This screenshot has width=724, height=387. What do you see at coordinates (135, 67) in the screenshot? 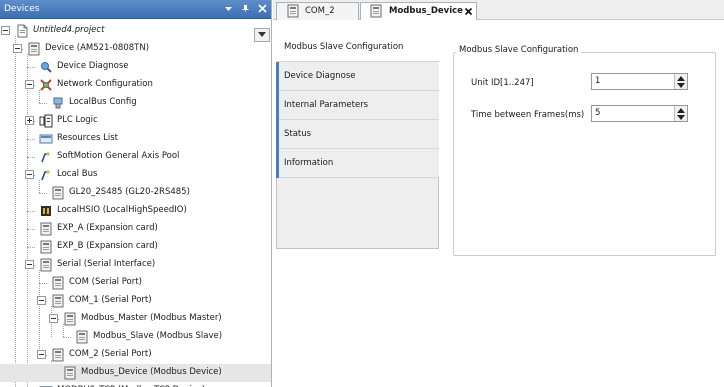
I see `tree-item: Device Diagnose` at bounding box center [135, 67].